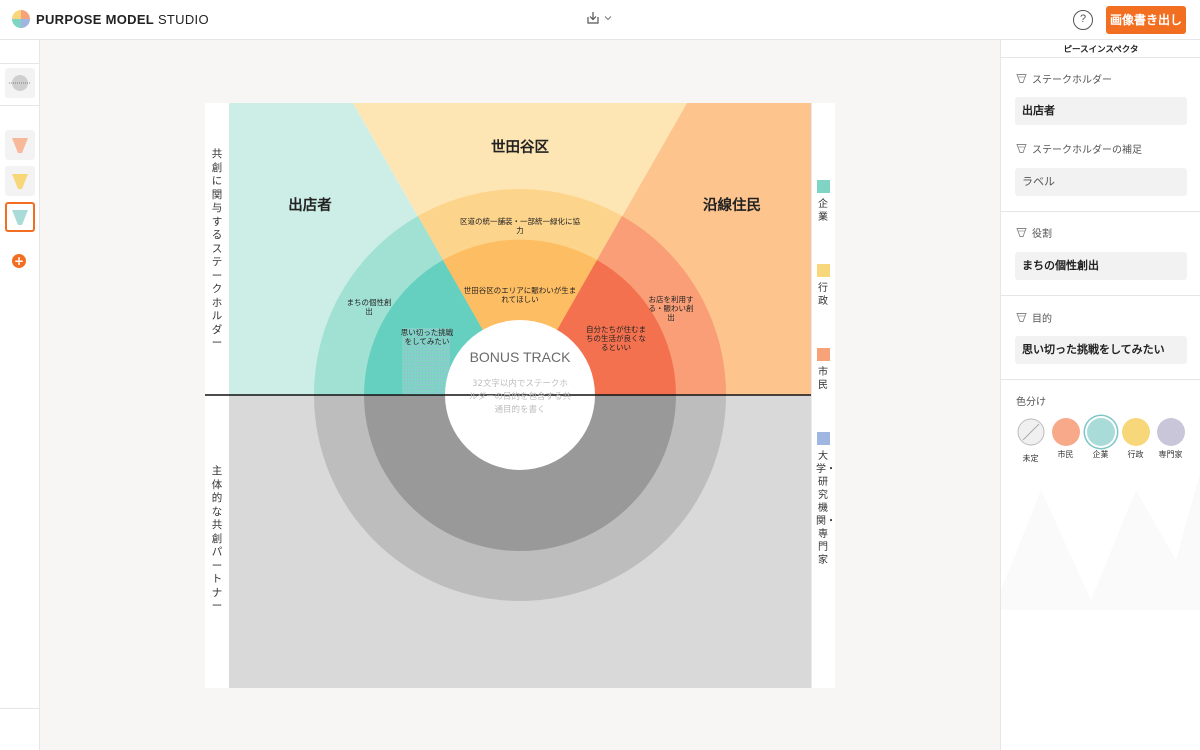  What do you see at coordinates (95, 19) in the screenshot?
I see `brand-bold: PURPOSE MODEL` at bounding box center [95, 19].